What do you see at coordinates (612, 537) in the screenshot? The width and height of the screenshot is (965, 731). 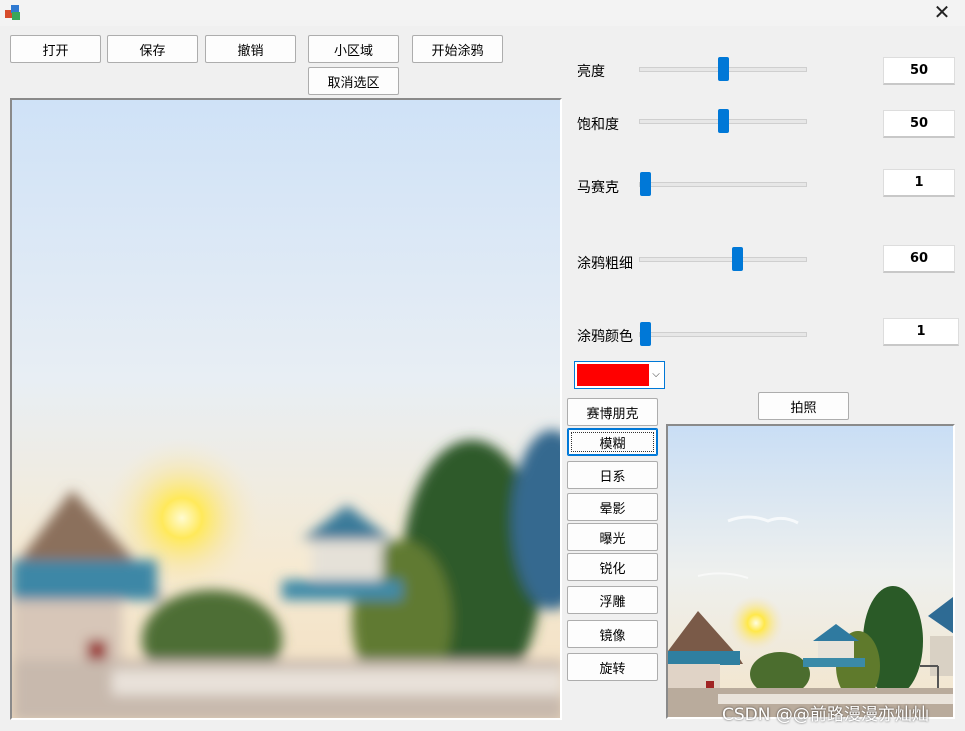 I see `filter-exposure-button: 曝光` at bounding box center [612, 537].